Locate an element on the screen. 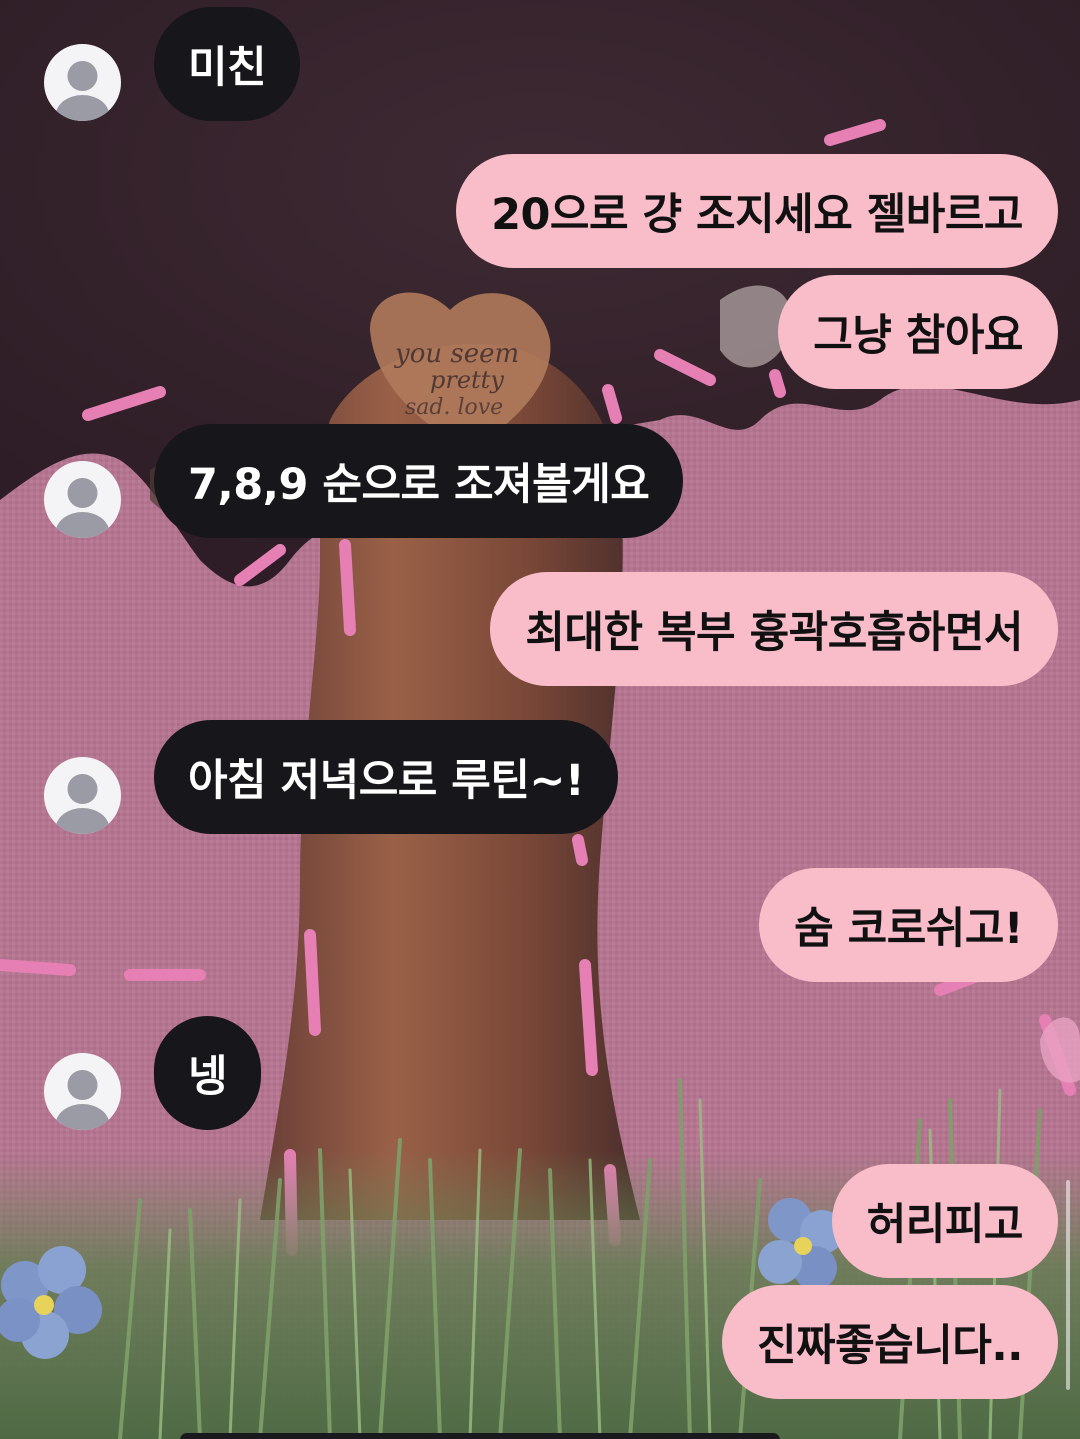 The height and width of the screenshot is (1439, 1080). message-bubble-outgoing: 최대한 복부 흉곽호흡하면서 is located at coordinates (774, 629).